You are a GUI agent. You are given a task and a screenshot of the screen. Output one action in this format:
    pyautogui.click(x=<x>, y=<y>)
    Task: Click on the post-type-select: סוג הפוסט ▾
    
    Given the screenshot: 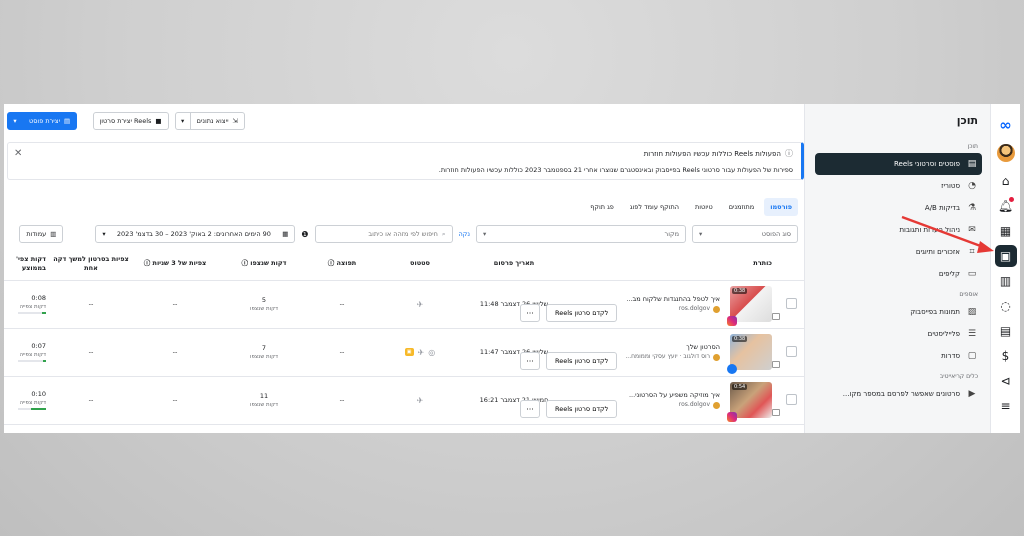 What is the action you would take?
    pyautogui.click(x=745, y=234)
    